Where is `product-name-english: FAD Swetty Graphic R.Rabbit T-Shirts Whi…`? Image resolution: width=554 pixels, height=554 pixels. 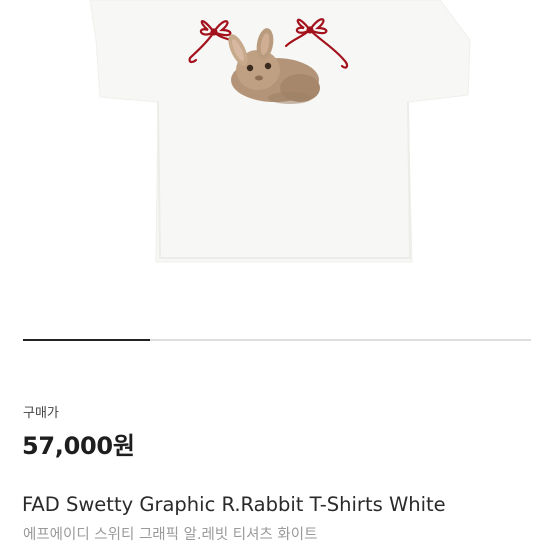 product-name-english: FAD Swetty Graphic R.Rabbit T-Shirts Whi… is located at coordinates (234, 504).